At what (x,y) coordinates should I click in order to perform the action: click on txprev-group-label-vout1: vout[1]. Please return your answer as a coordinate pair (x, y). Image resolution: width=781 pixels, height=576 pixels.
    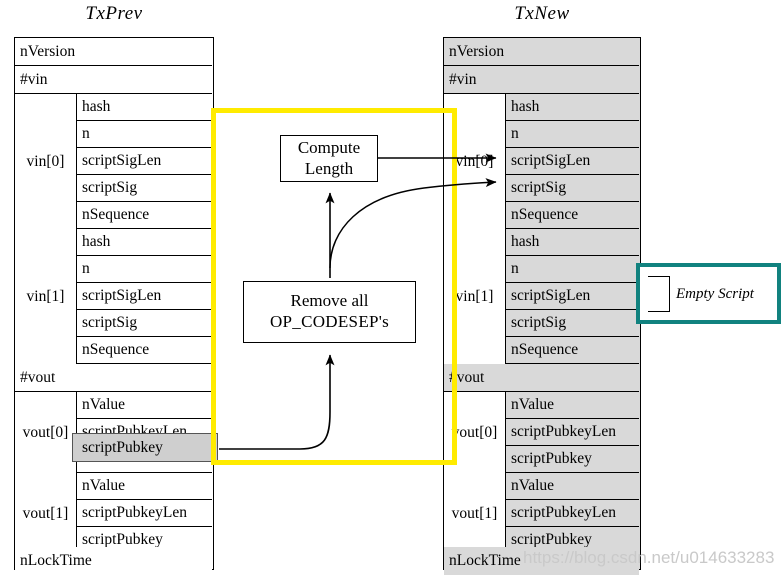
    Looking at the image, I should click on (46, 513).